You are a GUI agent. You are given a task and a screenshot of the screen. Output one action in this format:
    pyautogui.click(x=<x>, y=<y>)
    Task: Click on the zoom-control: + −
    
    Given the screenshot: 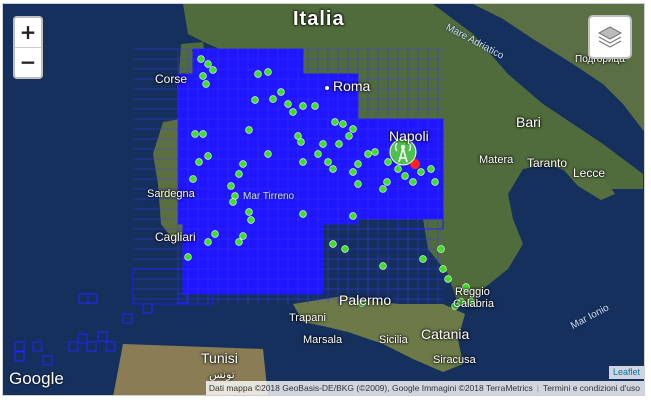 What is the action you would take?
    pyautogui.click(x=28, y=47)
    